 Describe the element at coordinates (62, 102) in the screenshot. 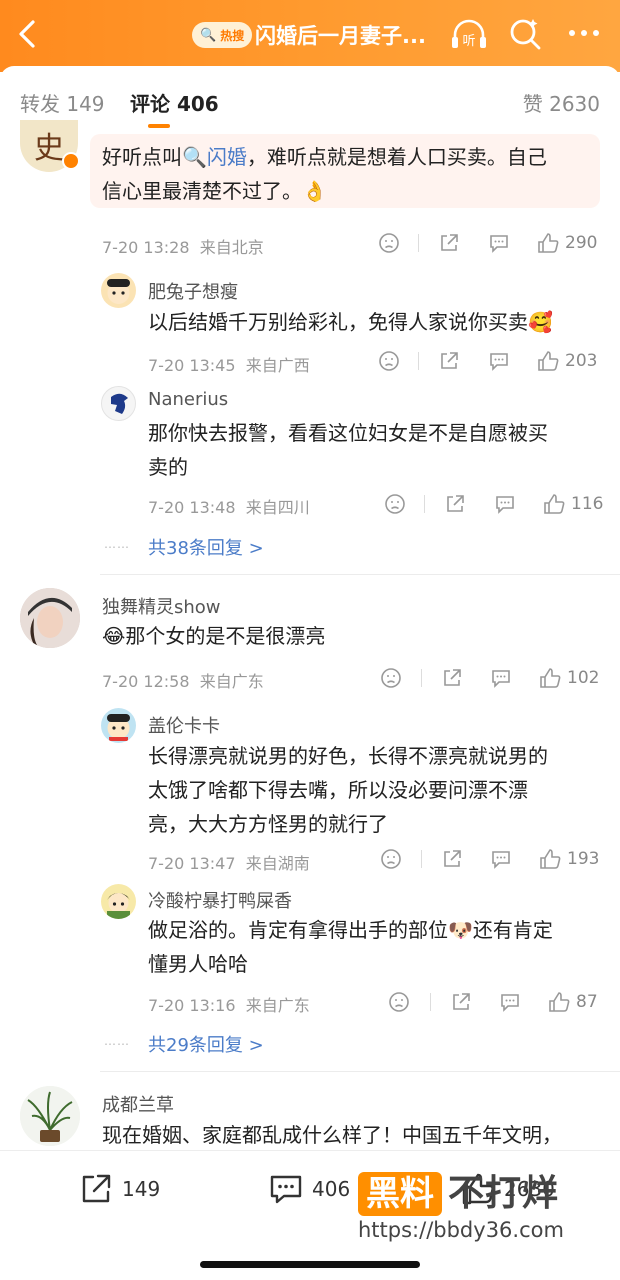

I see `tab-repost: 转发 149` at that location.